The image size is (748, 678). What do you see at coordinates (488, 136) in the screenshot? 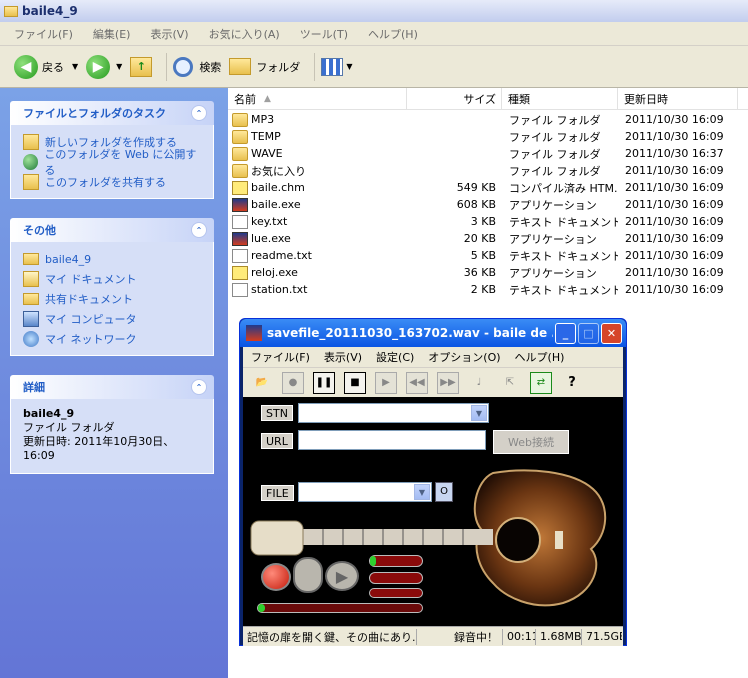
I see `file-row: TEMP ファイル フォルダ 2011/10/30 16:09` at bounding box center [488, 136].